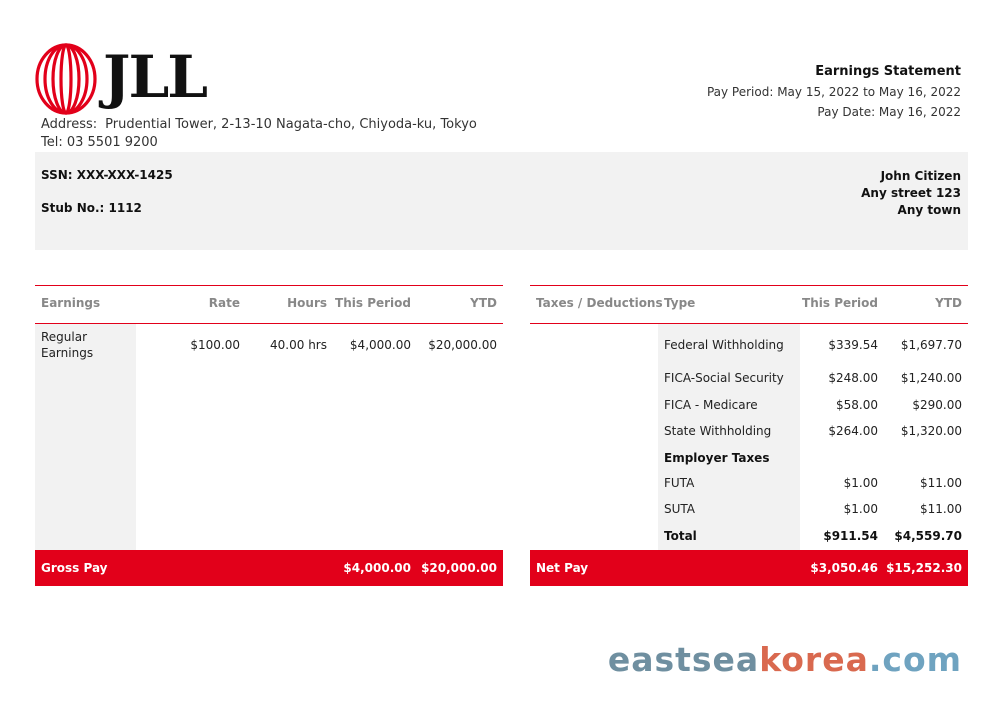 This screenshot has width=1000, height=720. I want to click on employee-address: John Citizen Any street 123 Any town, so click(911, 193).